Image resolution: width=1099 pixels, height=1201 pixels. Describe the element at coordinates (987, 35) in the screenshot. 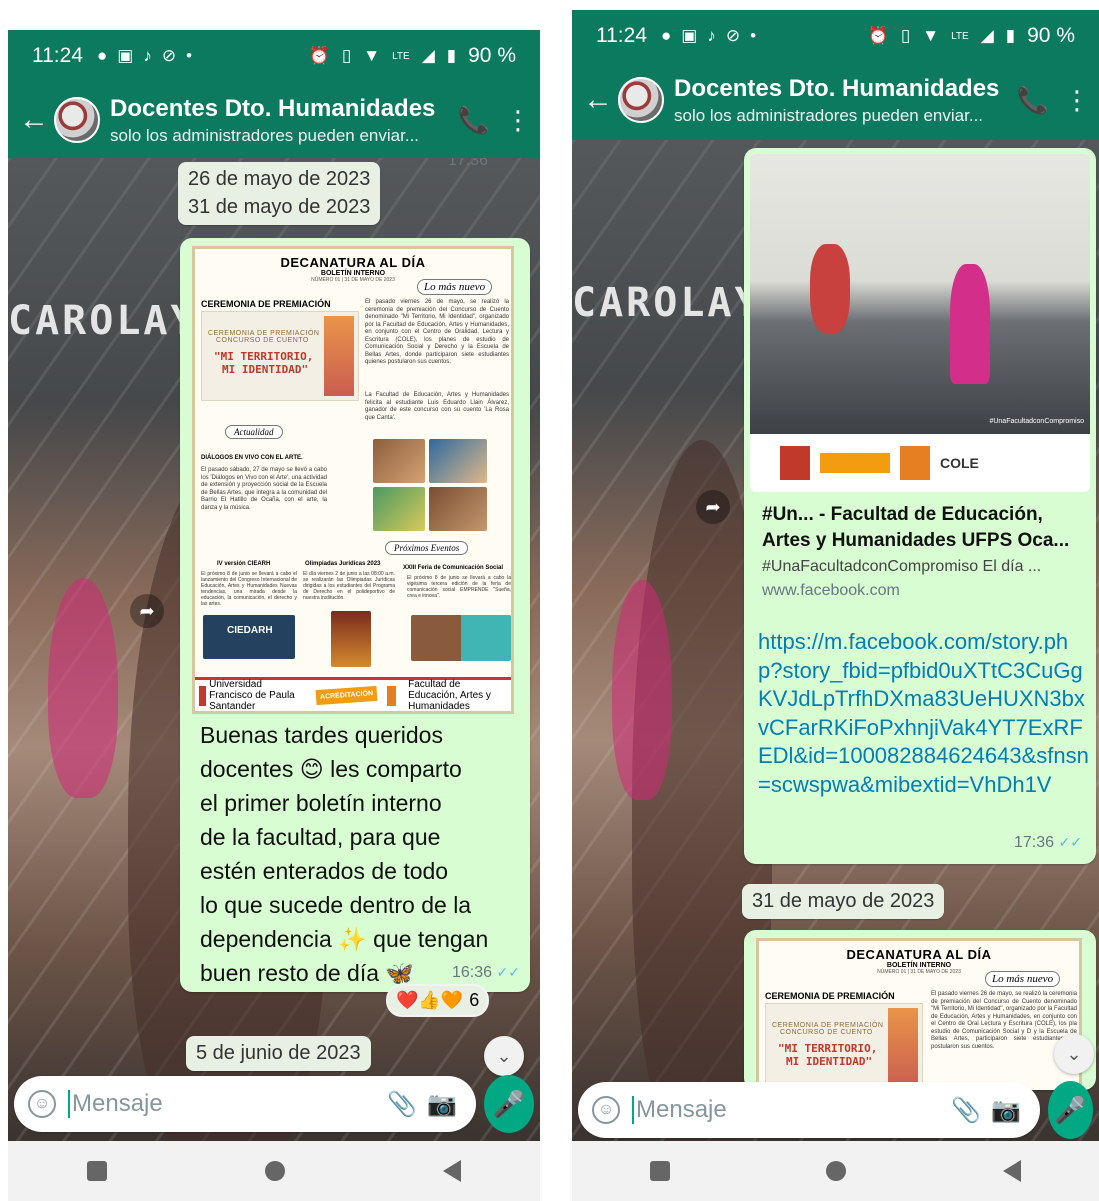

I see `signal-icon: ◢` at that location.